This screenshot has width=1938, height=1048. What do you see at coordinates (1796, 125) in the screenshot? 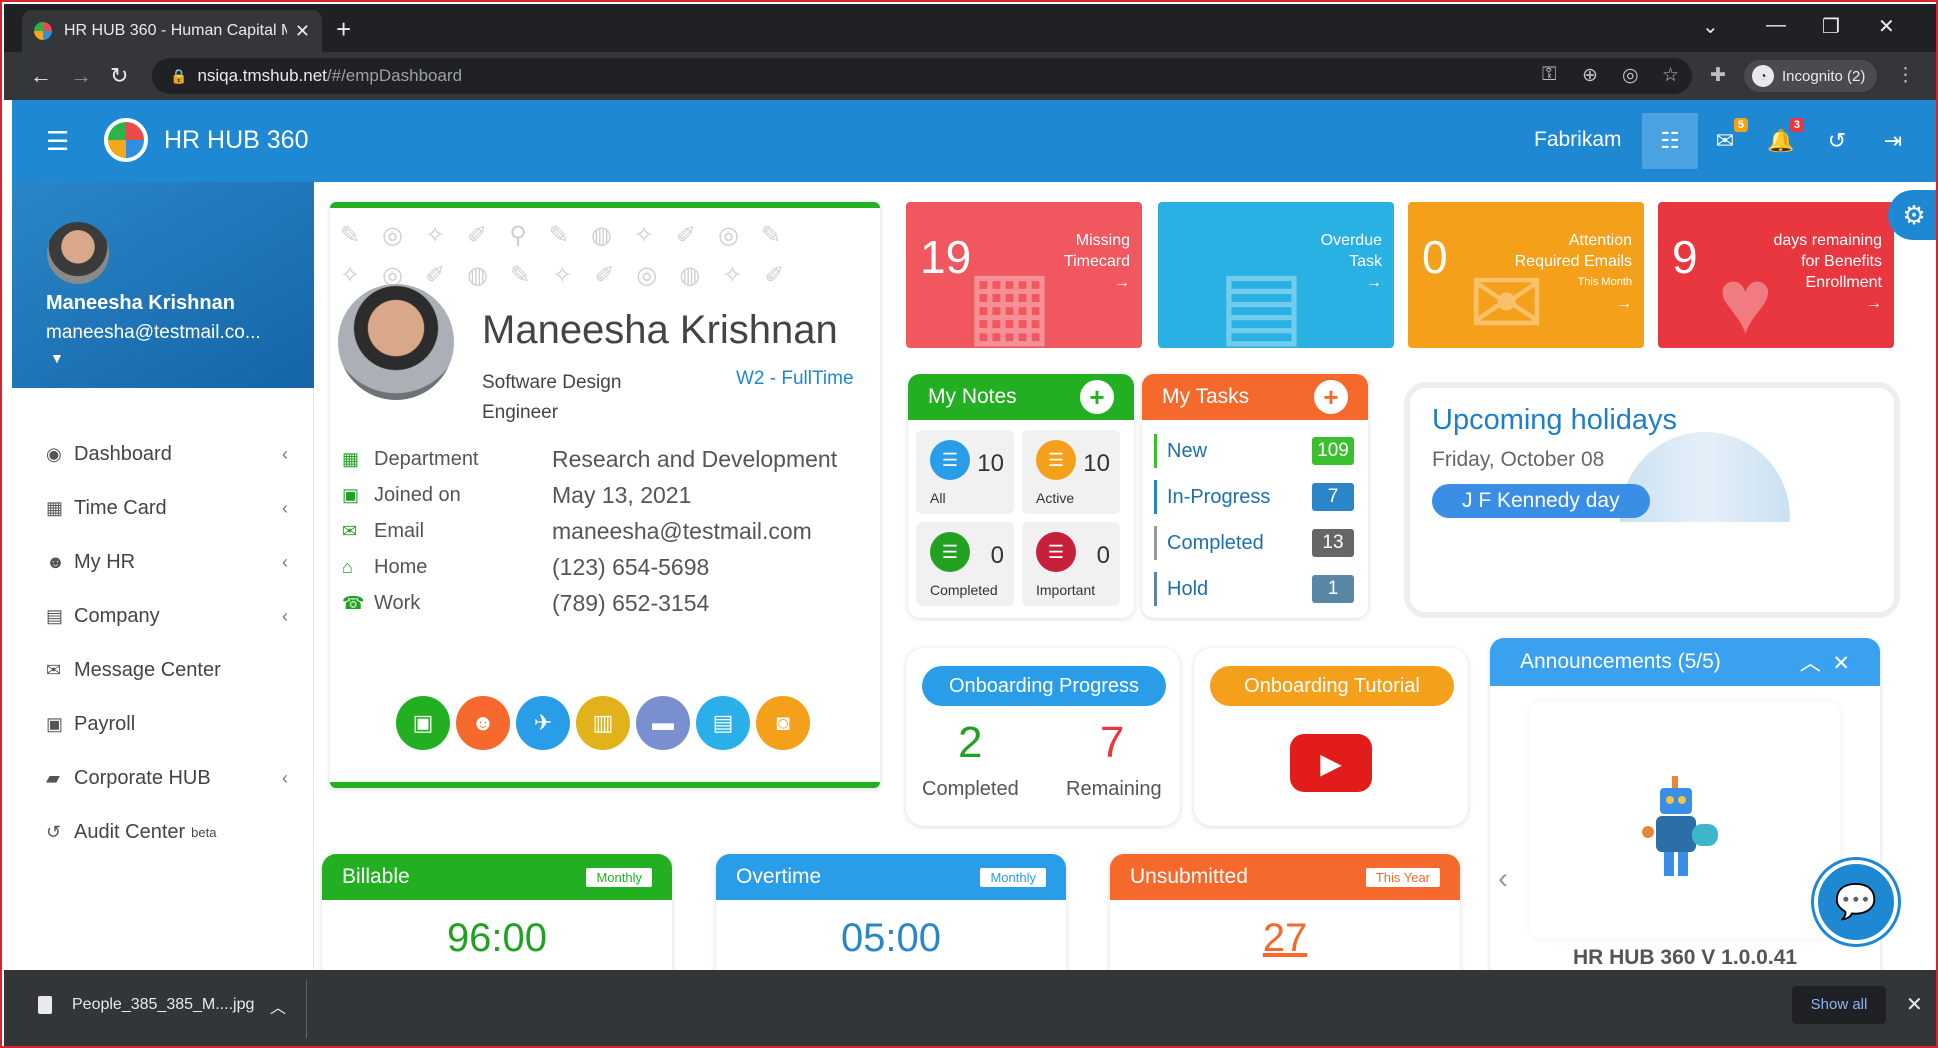
I see `bell-badge: 3` at bounding box center [1796, 125].